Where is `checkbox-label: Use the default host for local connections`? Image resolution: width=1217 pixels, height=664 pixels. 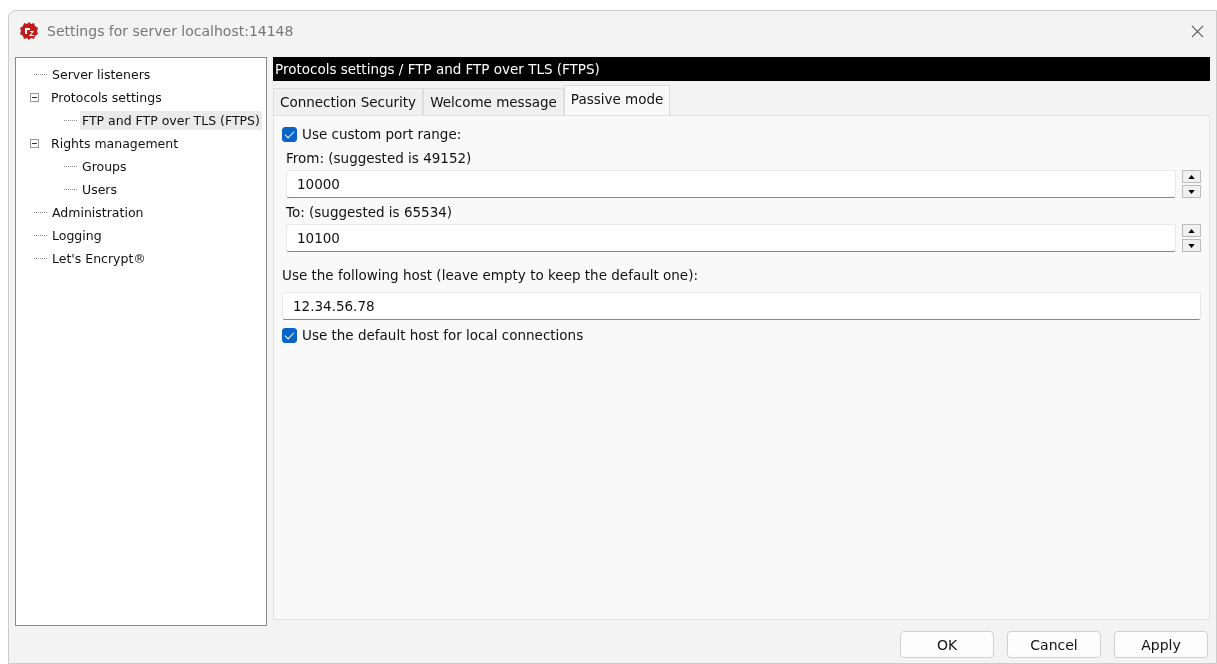
checkbox-label: Use the default host for local connections is located at coordinates (443, 335).